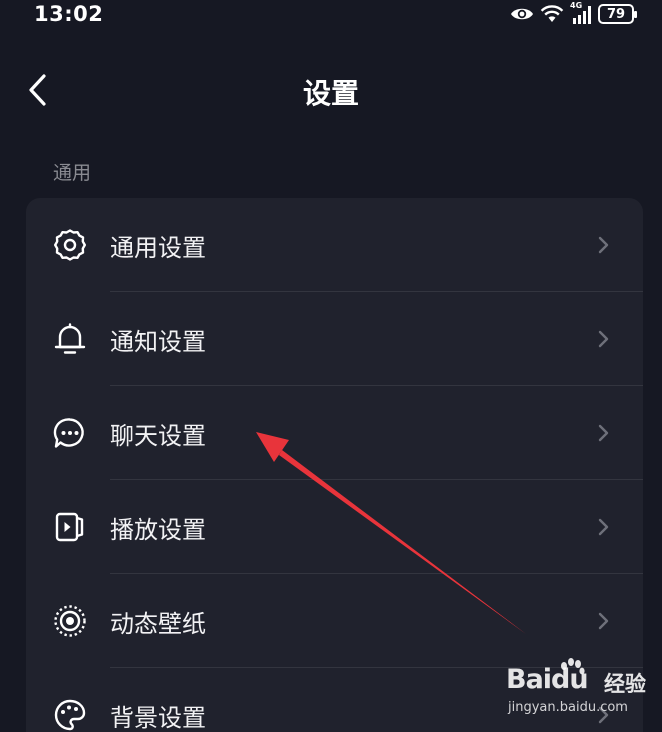 This screenshot has height=732, width=662. Describe the element at coordinates (158, 342) in the screenshot. I see `settings-item-label: 通知设置` at that location.